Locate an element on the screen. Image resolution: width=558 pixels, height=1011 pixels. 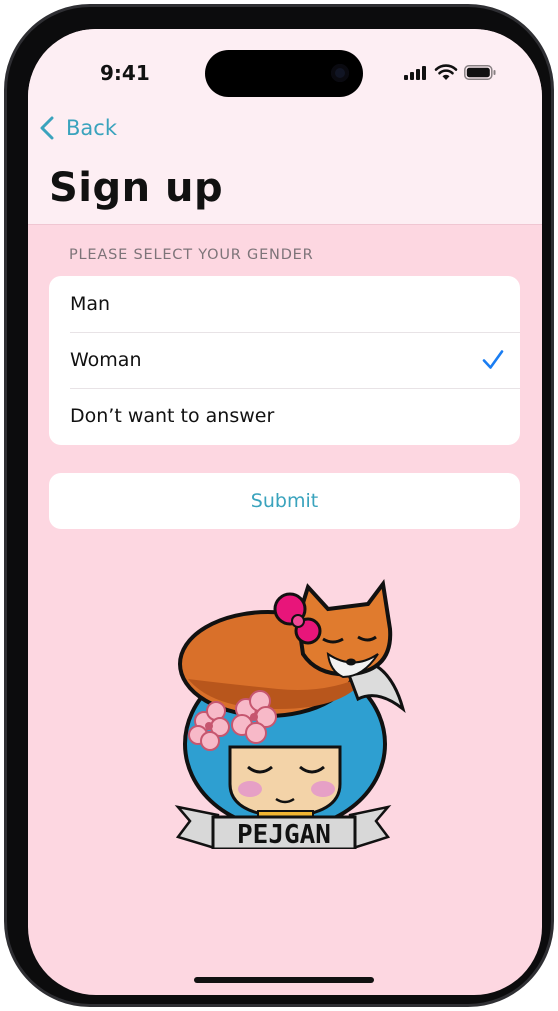
submit-label: Submit is located at coordinates (284, 501).